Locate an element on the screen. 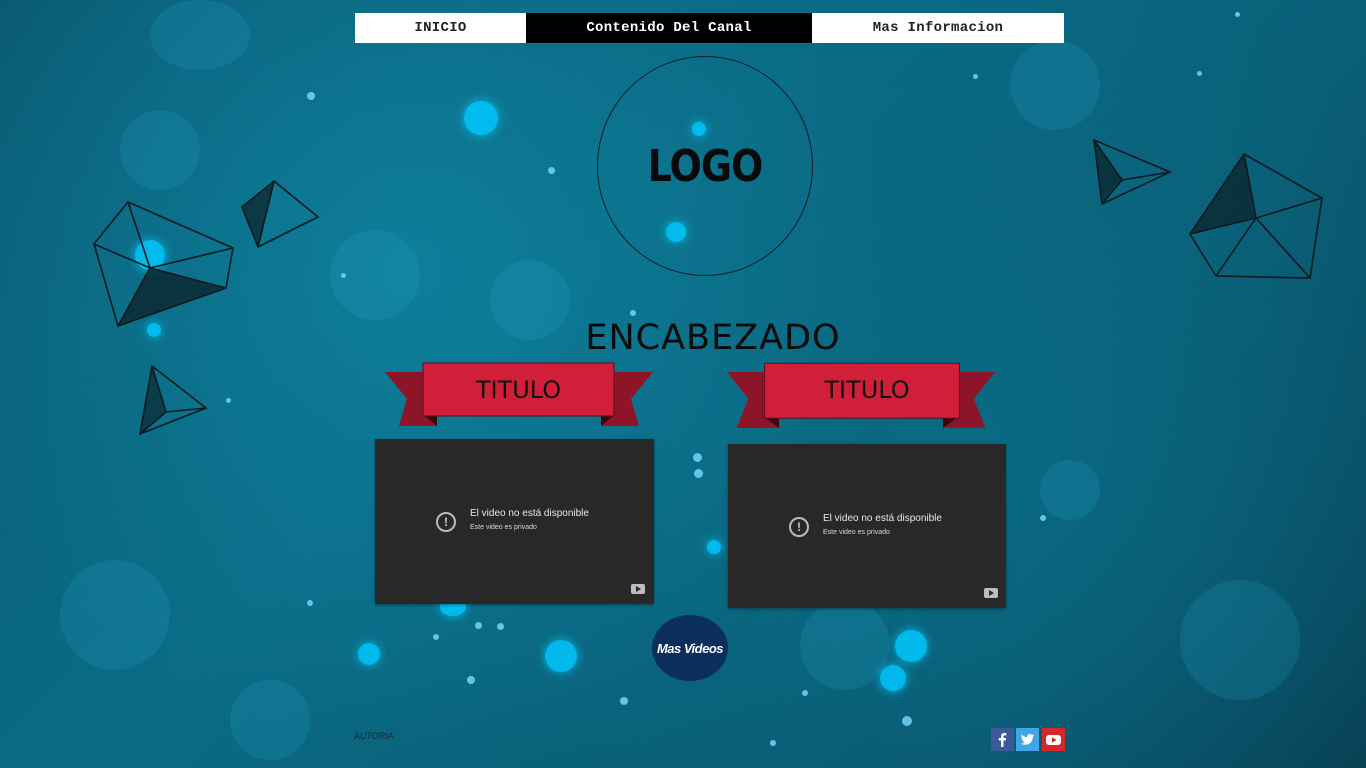  page-heading: ENCABEZADO is located at coordinates (713, 338).